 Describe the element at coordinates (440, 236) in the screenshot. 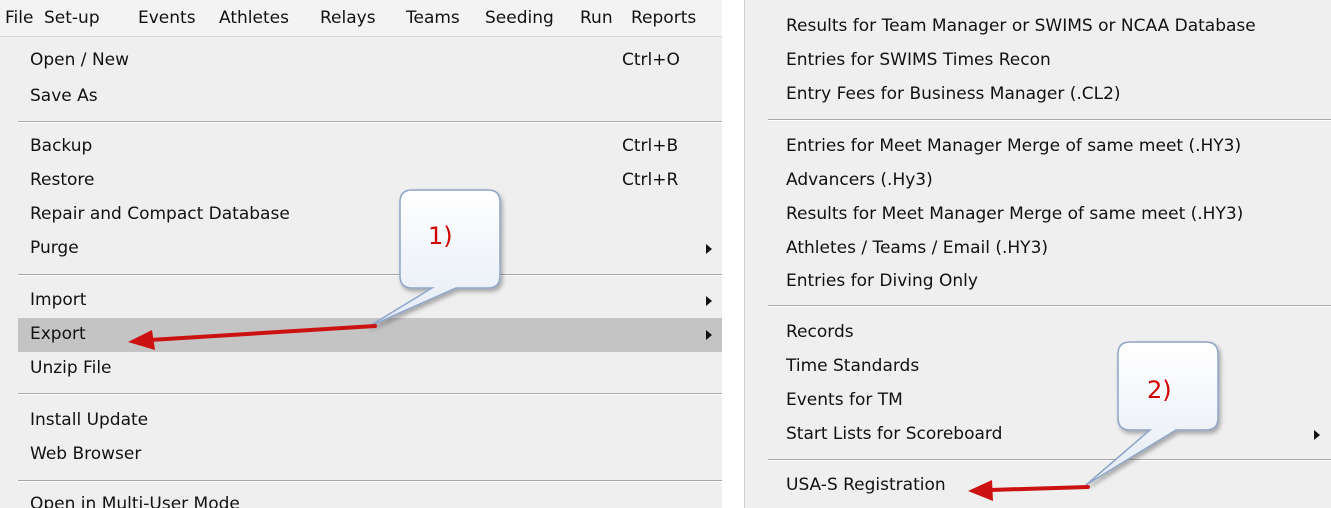

I see `callout-label-1: 1)` at that location.